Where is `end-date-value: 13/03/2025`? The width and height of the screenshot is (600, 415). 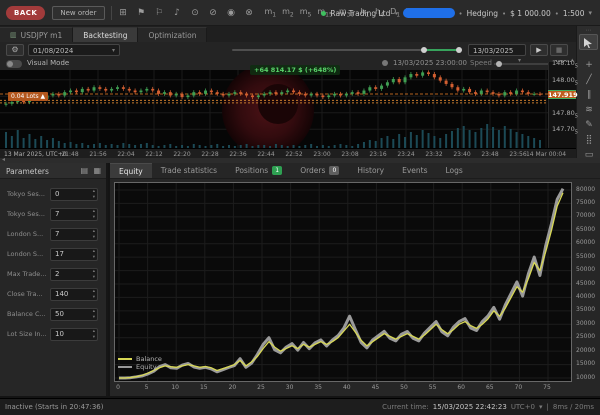
end-date-value: 13/03/2025 is located at coordinates (493, 51).